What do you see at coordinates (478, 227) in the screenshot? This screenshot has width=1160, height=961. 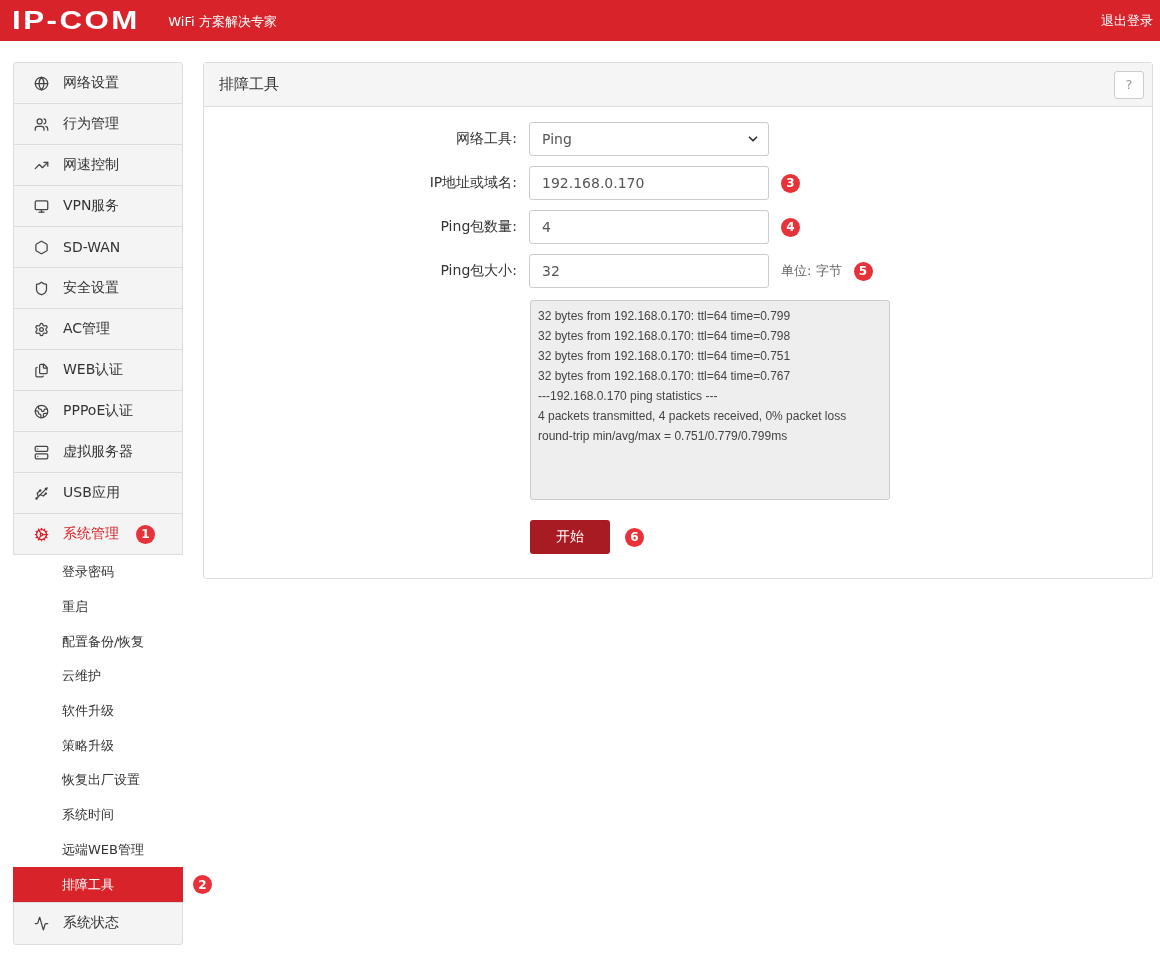 I see `field-label: Ping包数量:` at bounding box center [478, 227].